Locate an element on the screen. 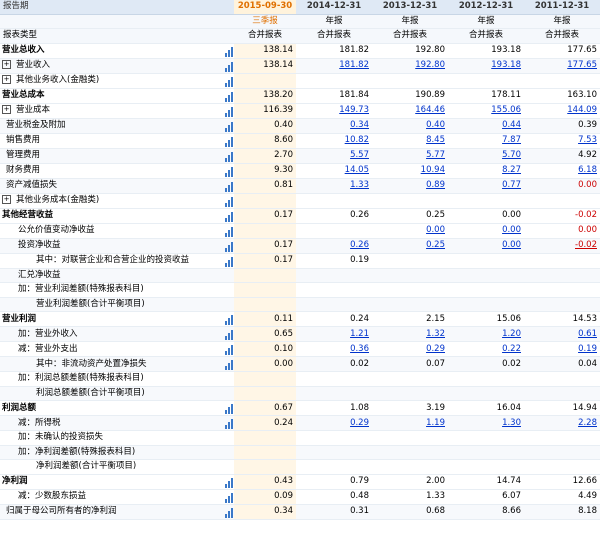 The image size is (600, 537). value-link: 0.36 is located at coordinates (359, 349).